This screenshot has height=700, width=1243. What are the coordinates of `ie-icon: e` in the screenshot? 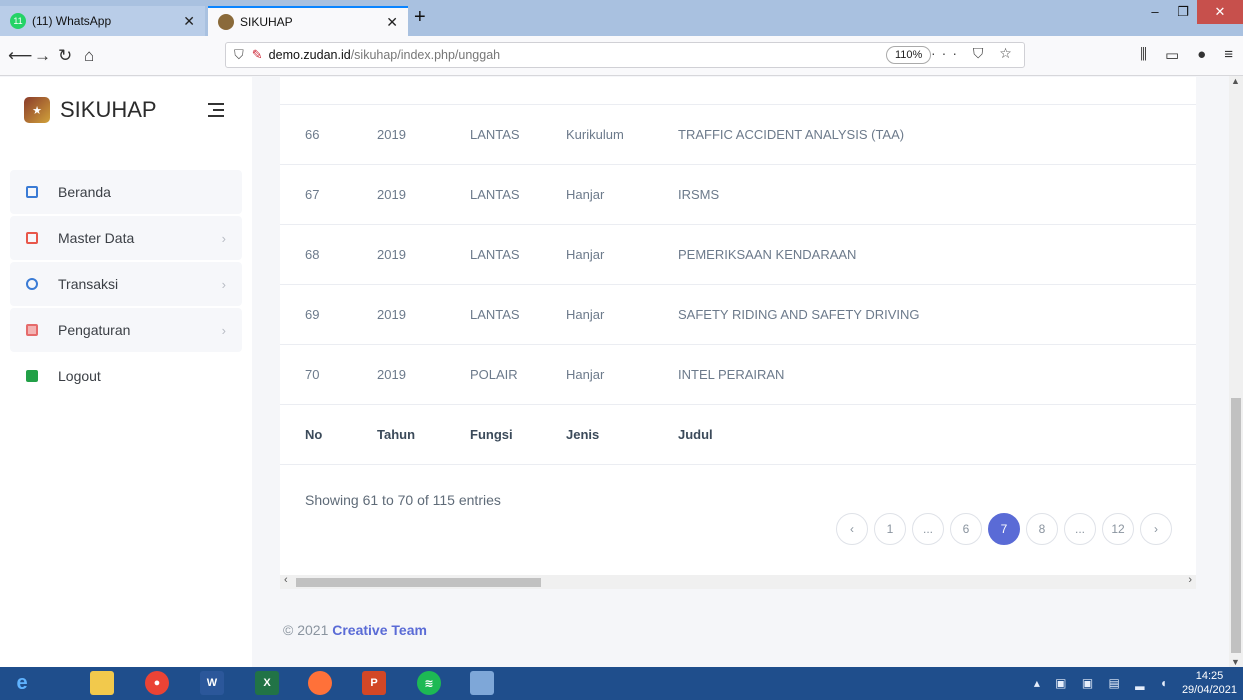 It's located at (22, 683).